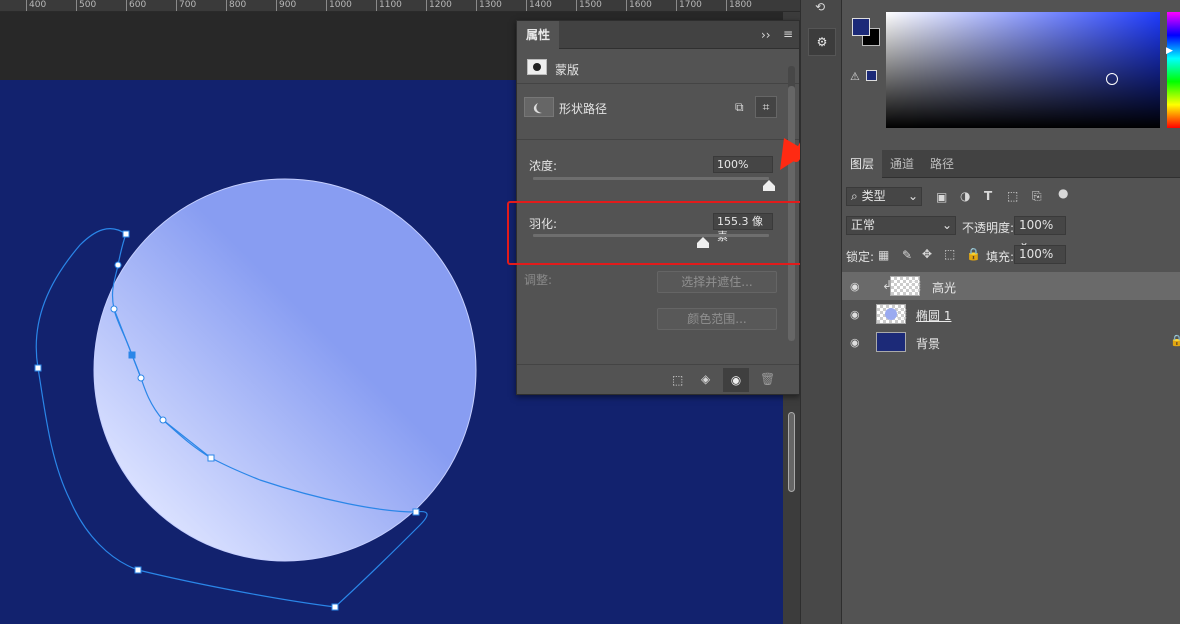 Image resolution: width=1180 pixels, height=624 pixels. What do you see at coordinates (539, 5) in the screenshot?
I see `ruler-label: 1400` at bounding box center [539, 5].